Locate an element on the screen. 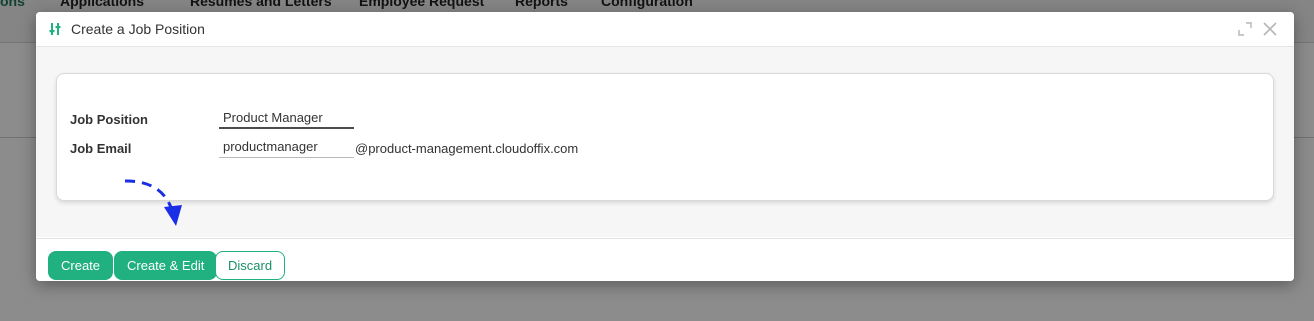 The height and width of the screenshot is (321, 1314). job-email-input: productmanager is located at coordinates (286, 147).